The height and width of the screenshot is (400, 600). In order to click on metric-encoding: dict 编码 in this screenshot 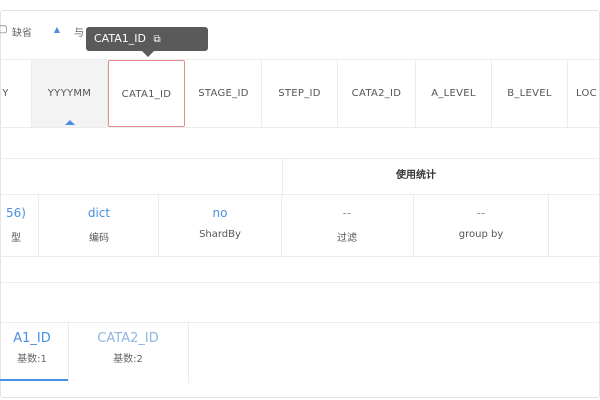, I will do `click(99, 224)`.